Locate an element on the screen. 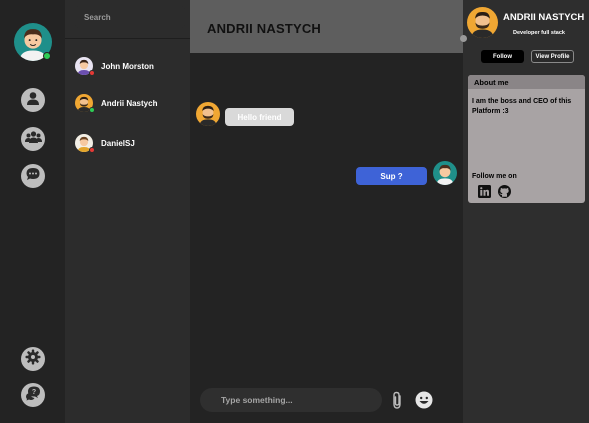 This screenshot has width=589, height=423. messages-nav-button is located at coordinates (33, 176).